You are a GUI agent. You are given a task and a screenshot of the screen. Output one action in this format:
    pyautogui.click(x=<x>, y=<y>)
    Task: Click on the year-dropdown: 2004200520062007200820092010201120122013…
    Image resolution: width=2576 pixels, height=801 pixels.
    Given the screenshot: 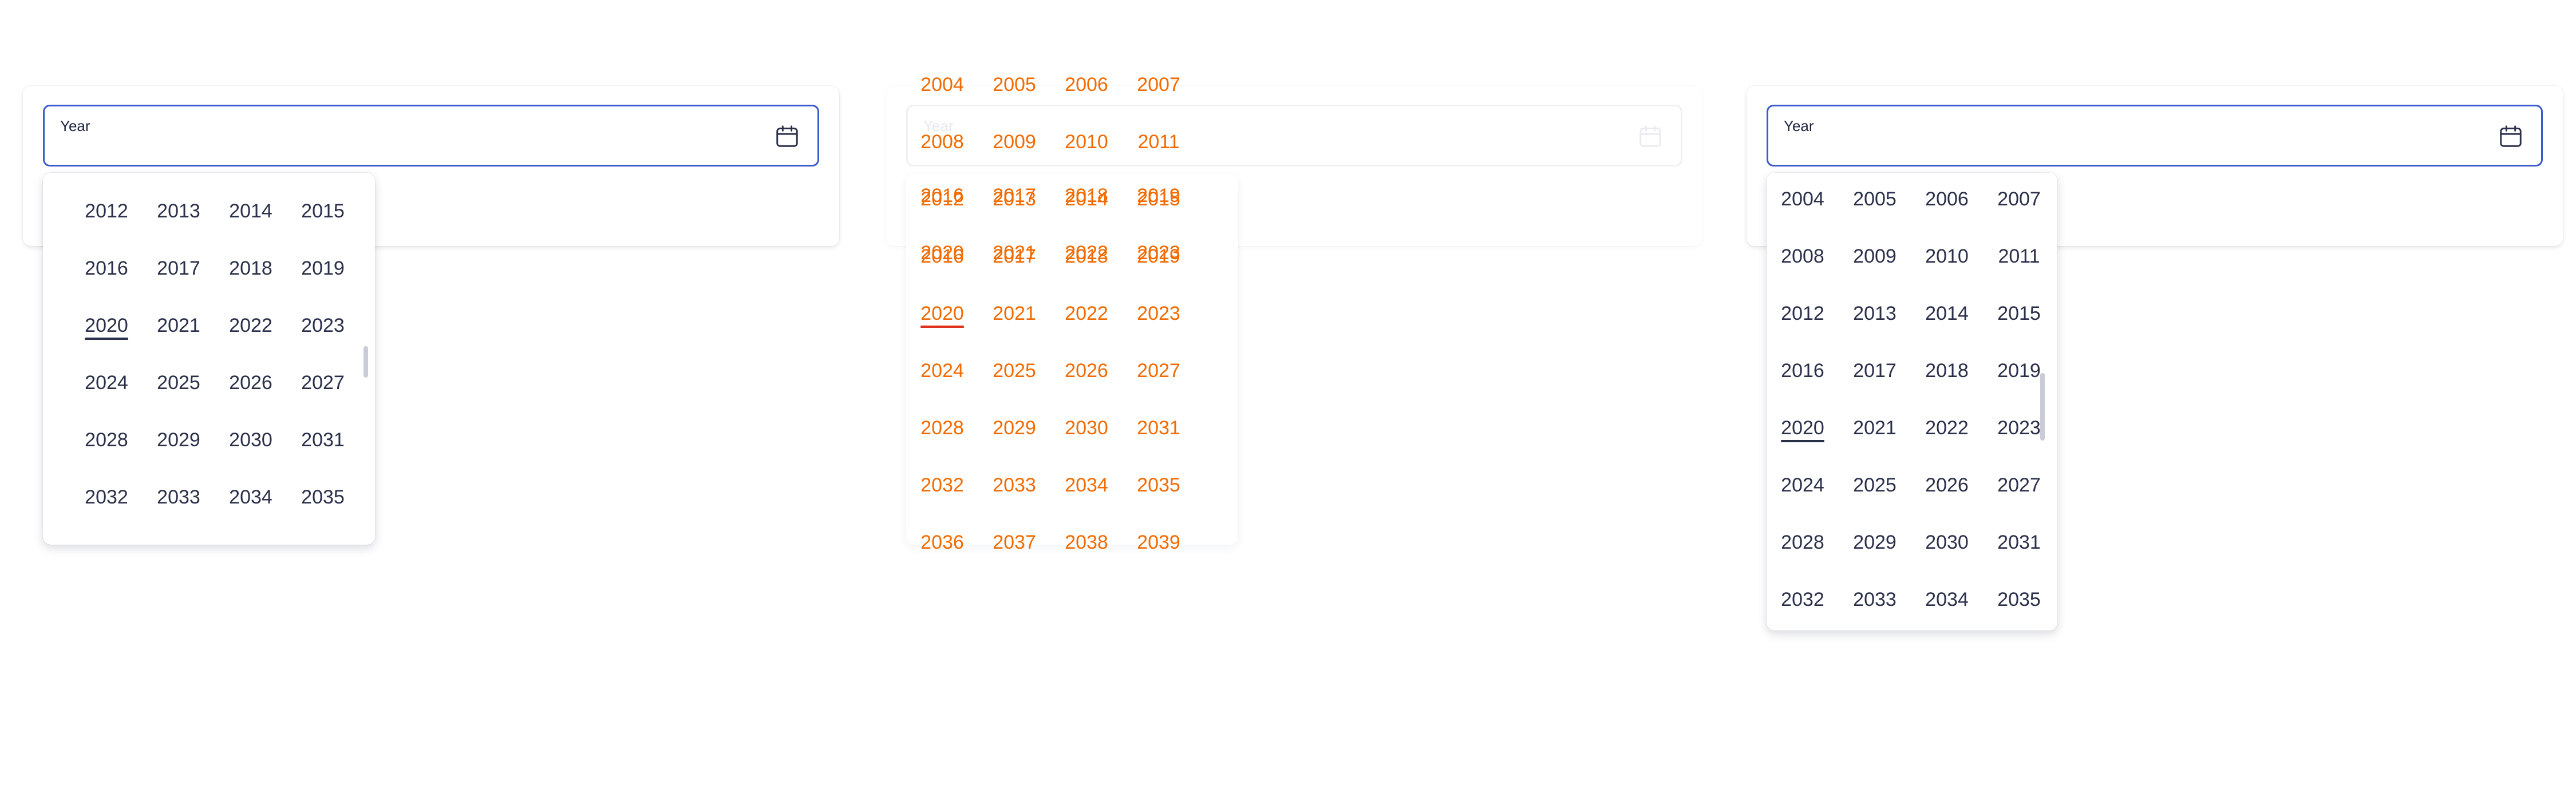 What is the action you would take?
    pyautogui.click(x=209, y=359)
    